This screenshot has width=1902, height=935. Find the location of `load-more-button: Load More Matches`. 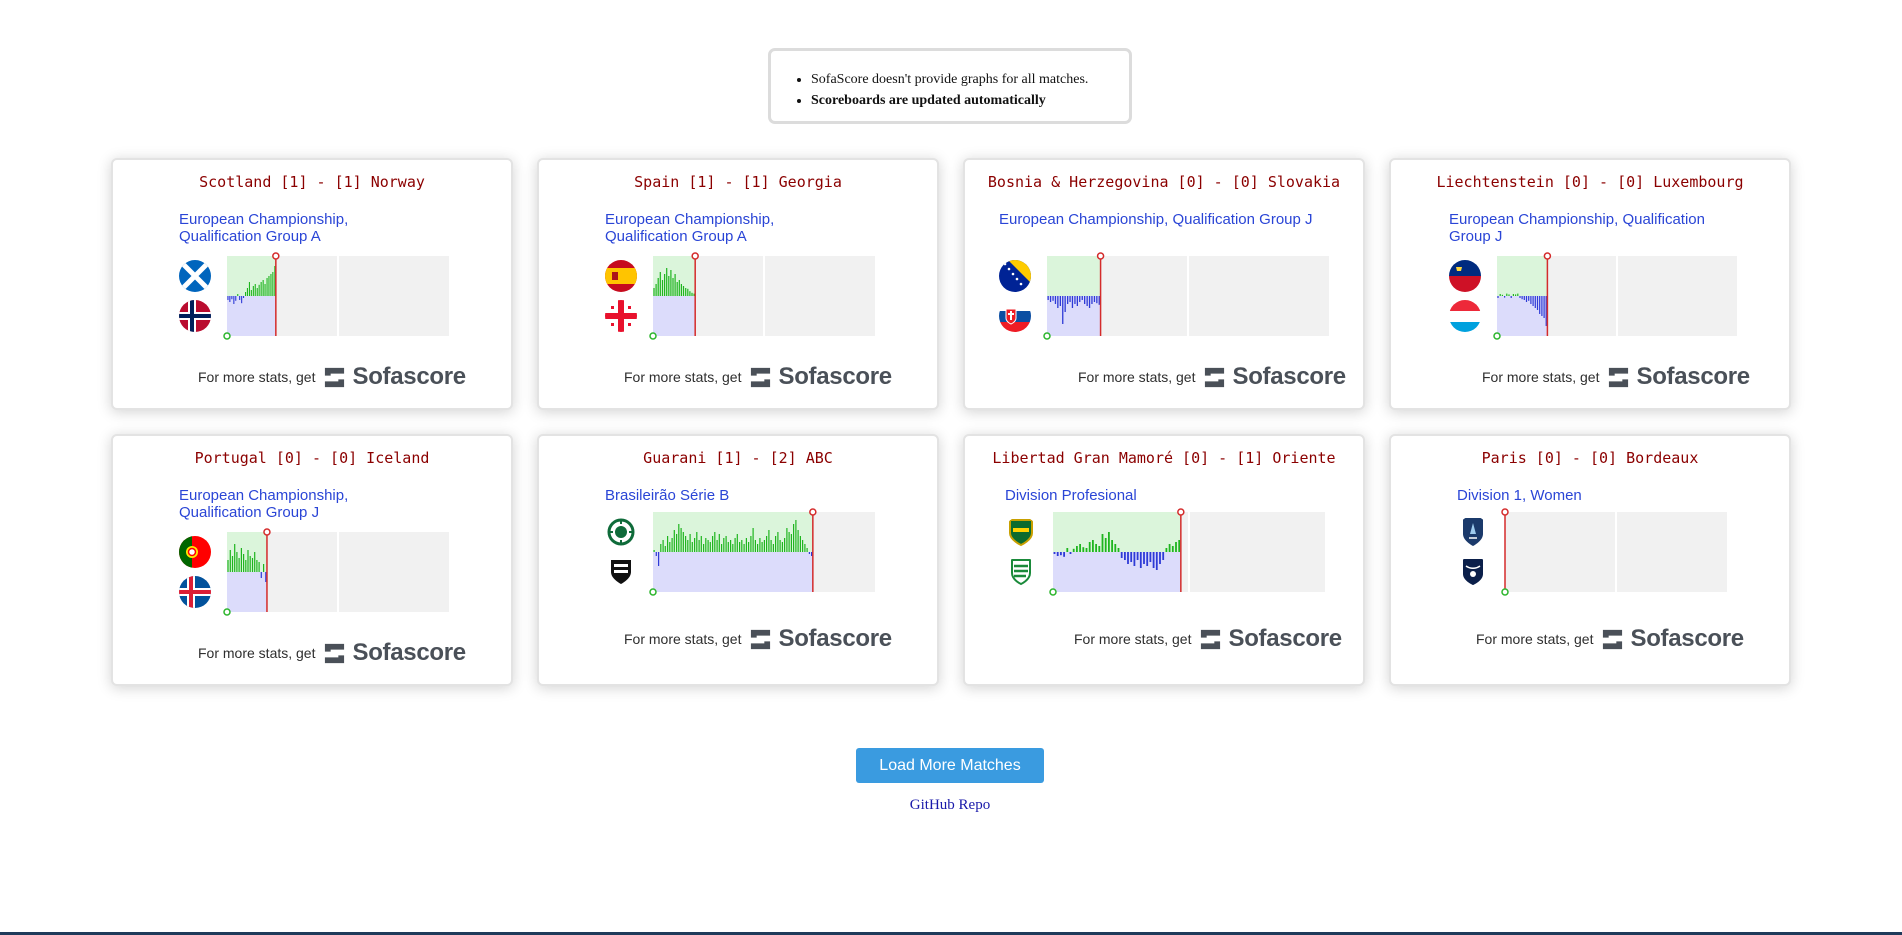

load-more-button: Load More Matches is located at coordinates (950, 765).